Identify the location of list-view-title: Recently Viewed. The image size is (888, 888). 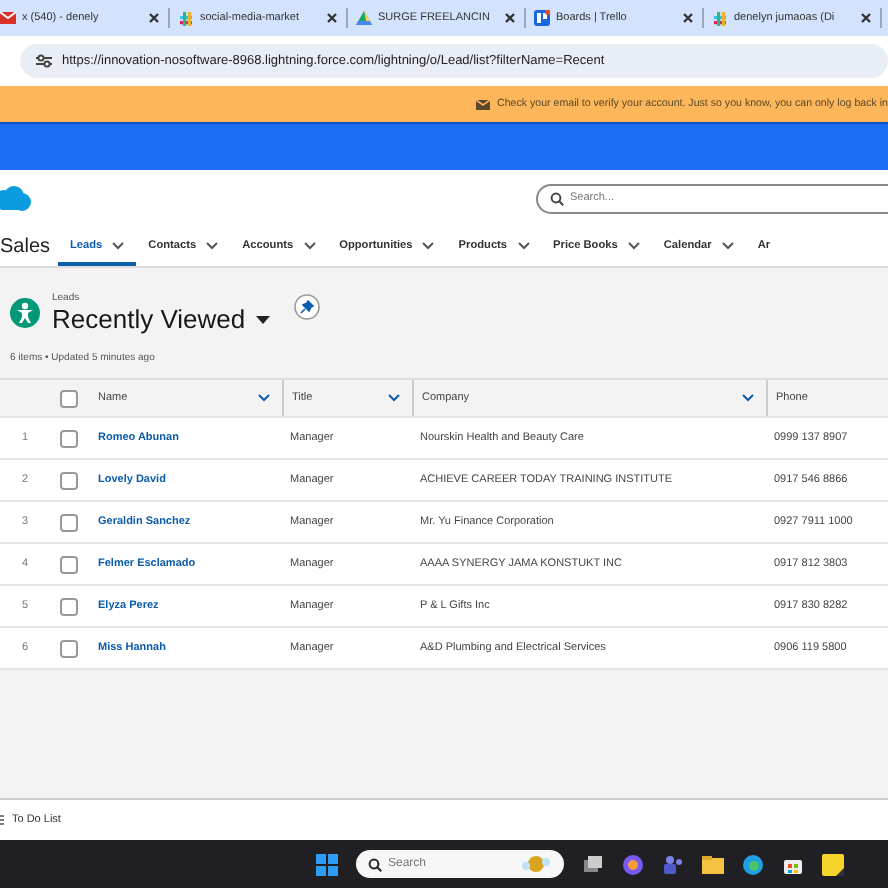
(149, 319).